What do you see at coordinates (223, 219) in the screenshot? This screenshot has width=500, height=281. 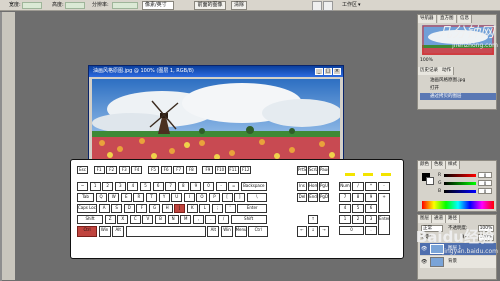 I see `key-sym: /` at bounding box center [223, 219].